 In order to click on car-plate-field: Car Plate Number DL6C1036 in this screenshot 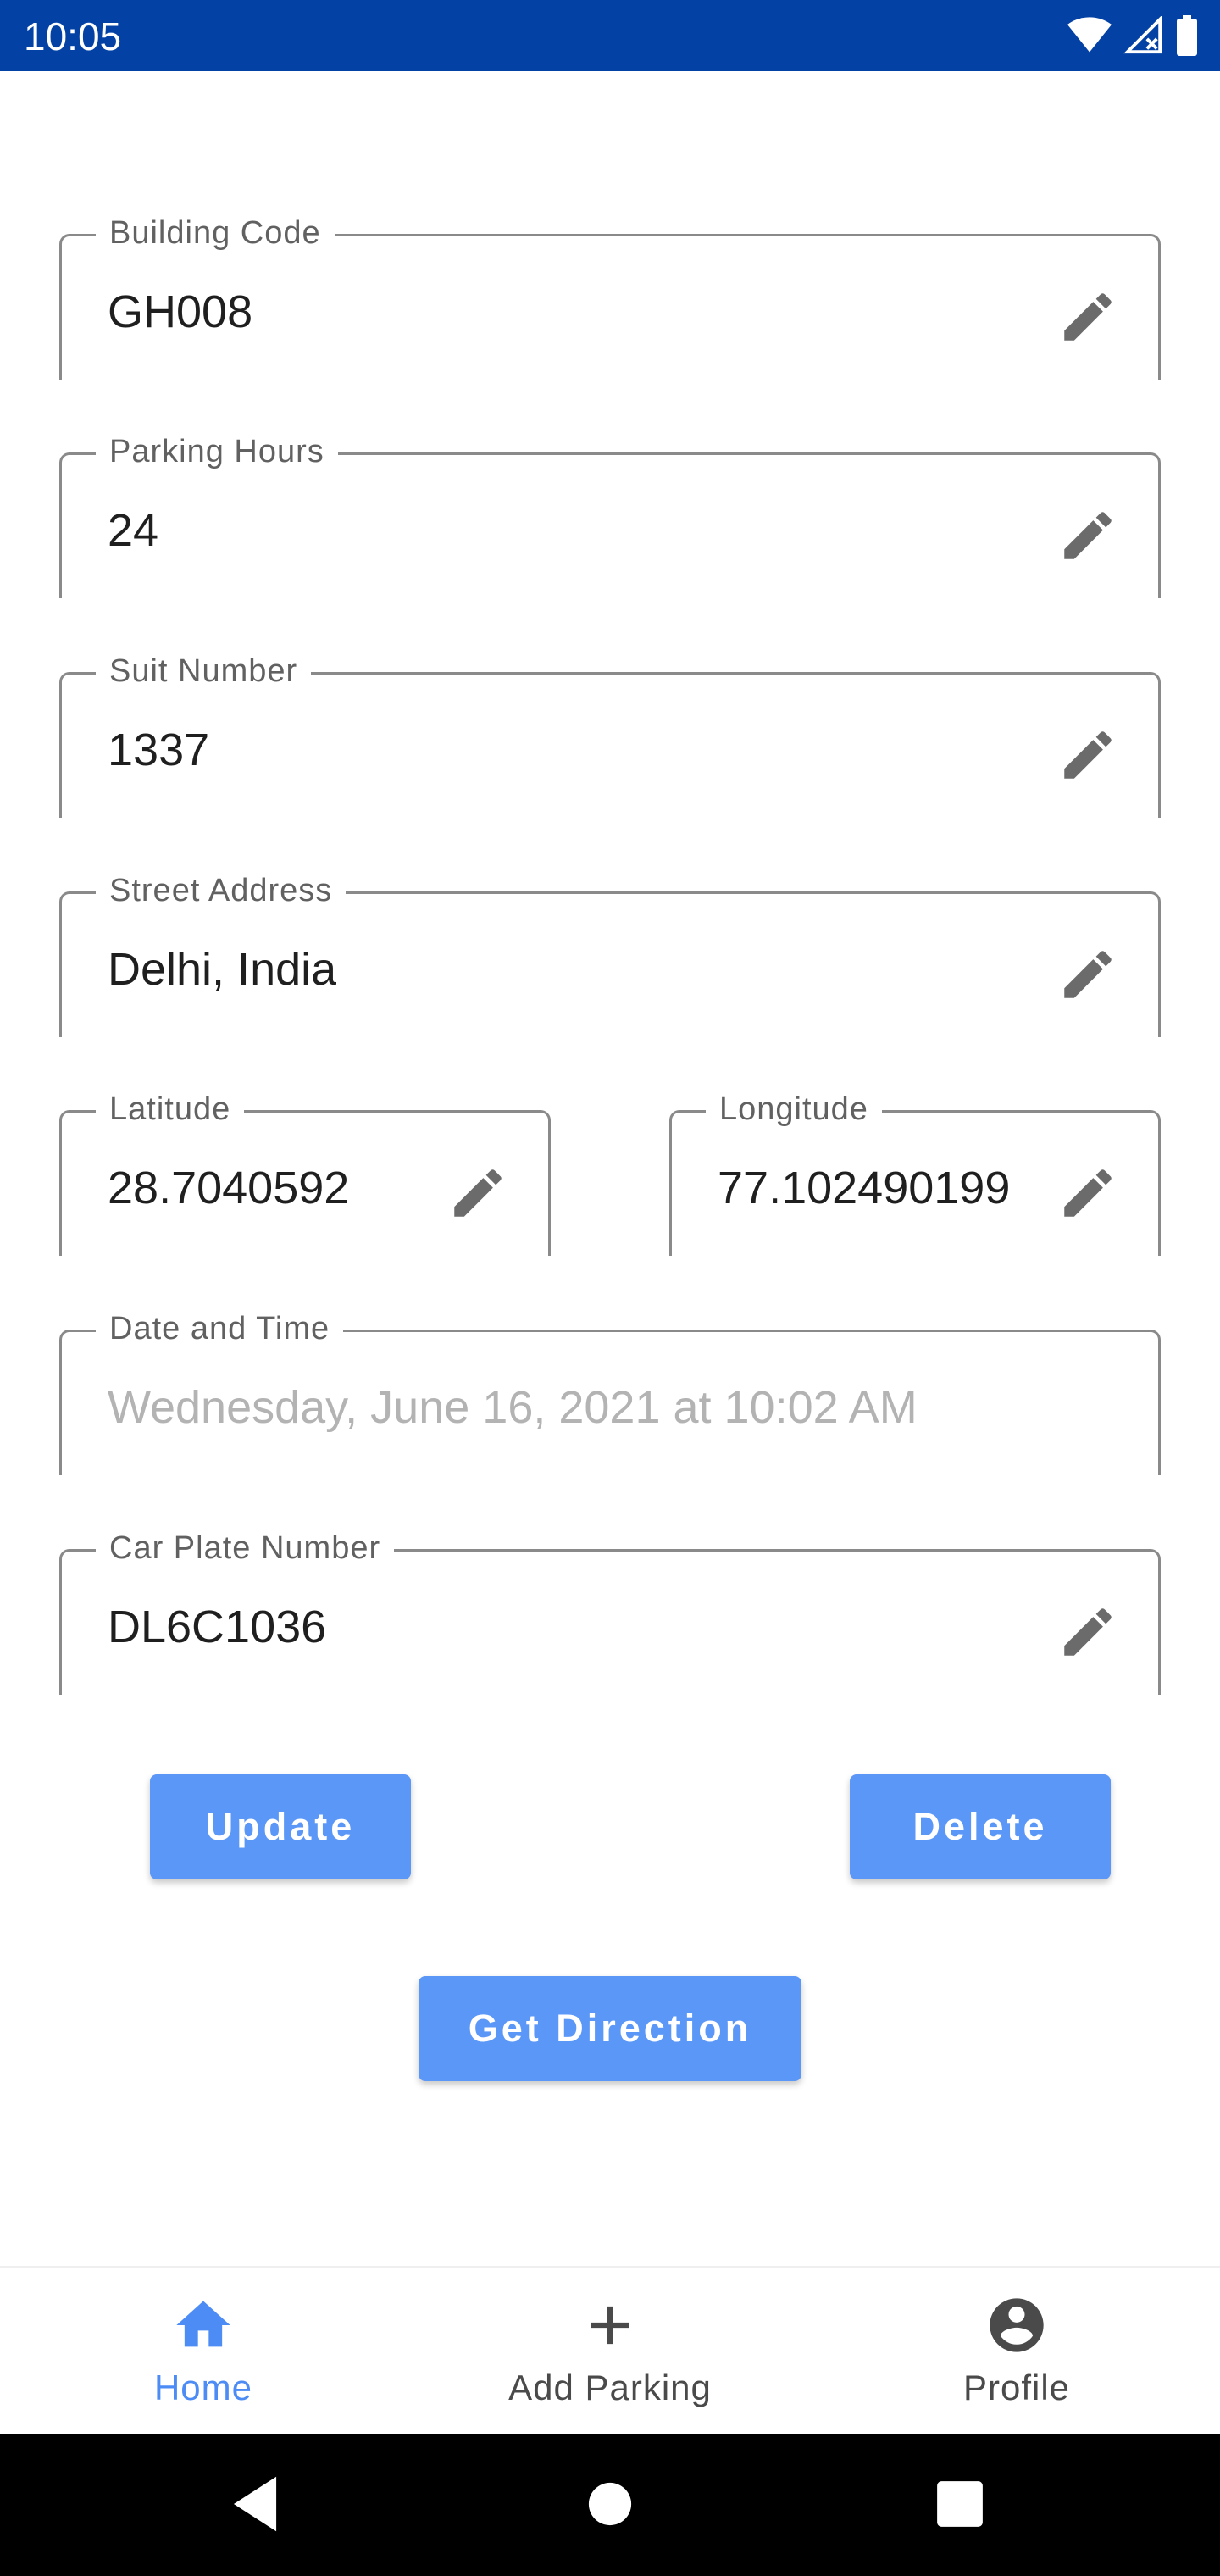, I will do `click(610, 1612)`.